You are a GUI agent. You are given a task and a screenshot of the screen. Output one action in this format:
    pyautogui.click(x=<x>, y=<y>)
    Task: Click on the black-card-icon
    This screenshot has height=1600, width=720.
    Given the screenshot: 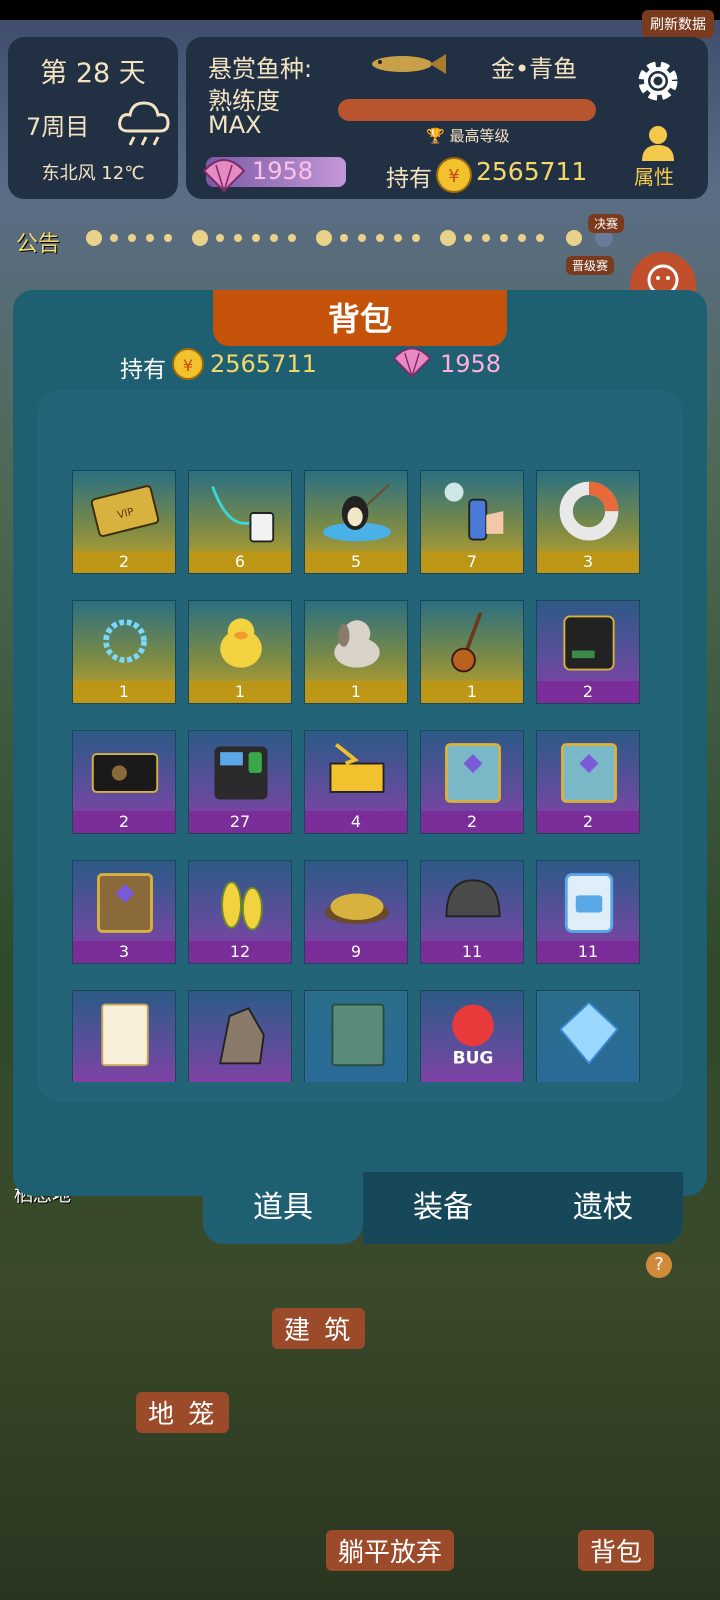 What is the action you would take?
    pyautogui.click(x=125, y=773)
    